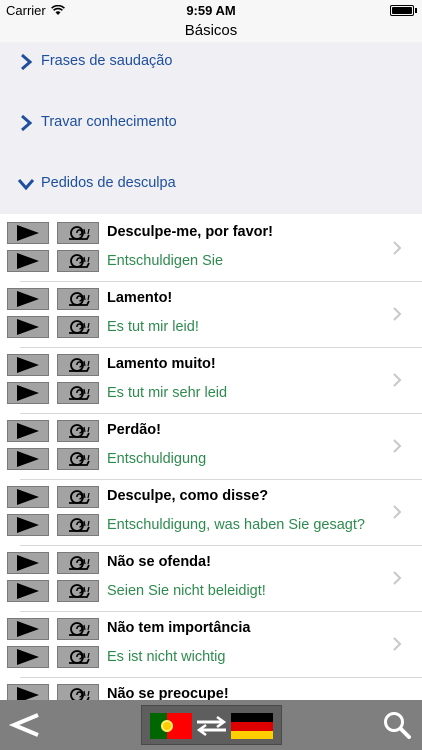 This screenshot has width=422, height=750. I want to click on phrase-portuguese: Lamento muito!, so click(161, 364).